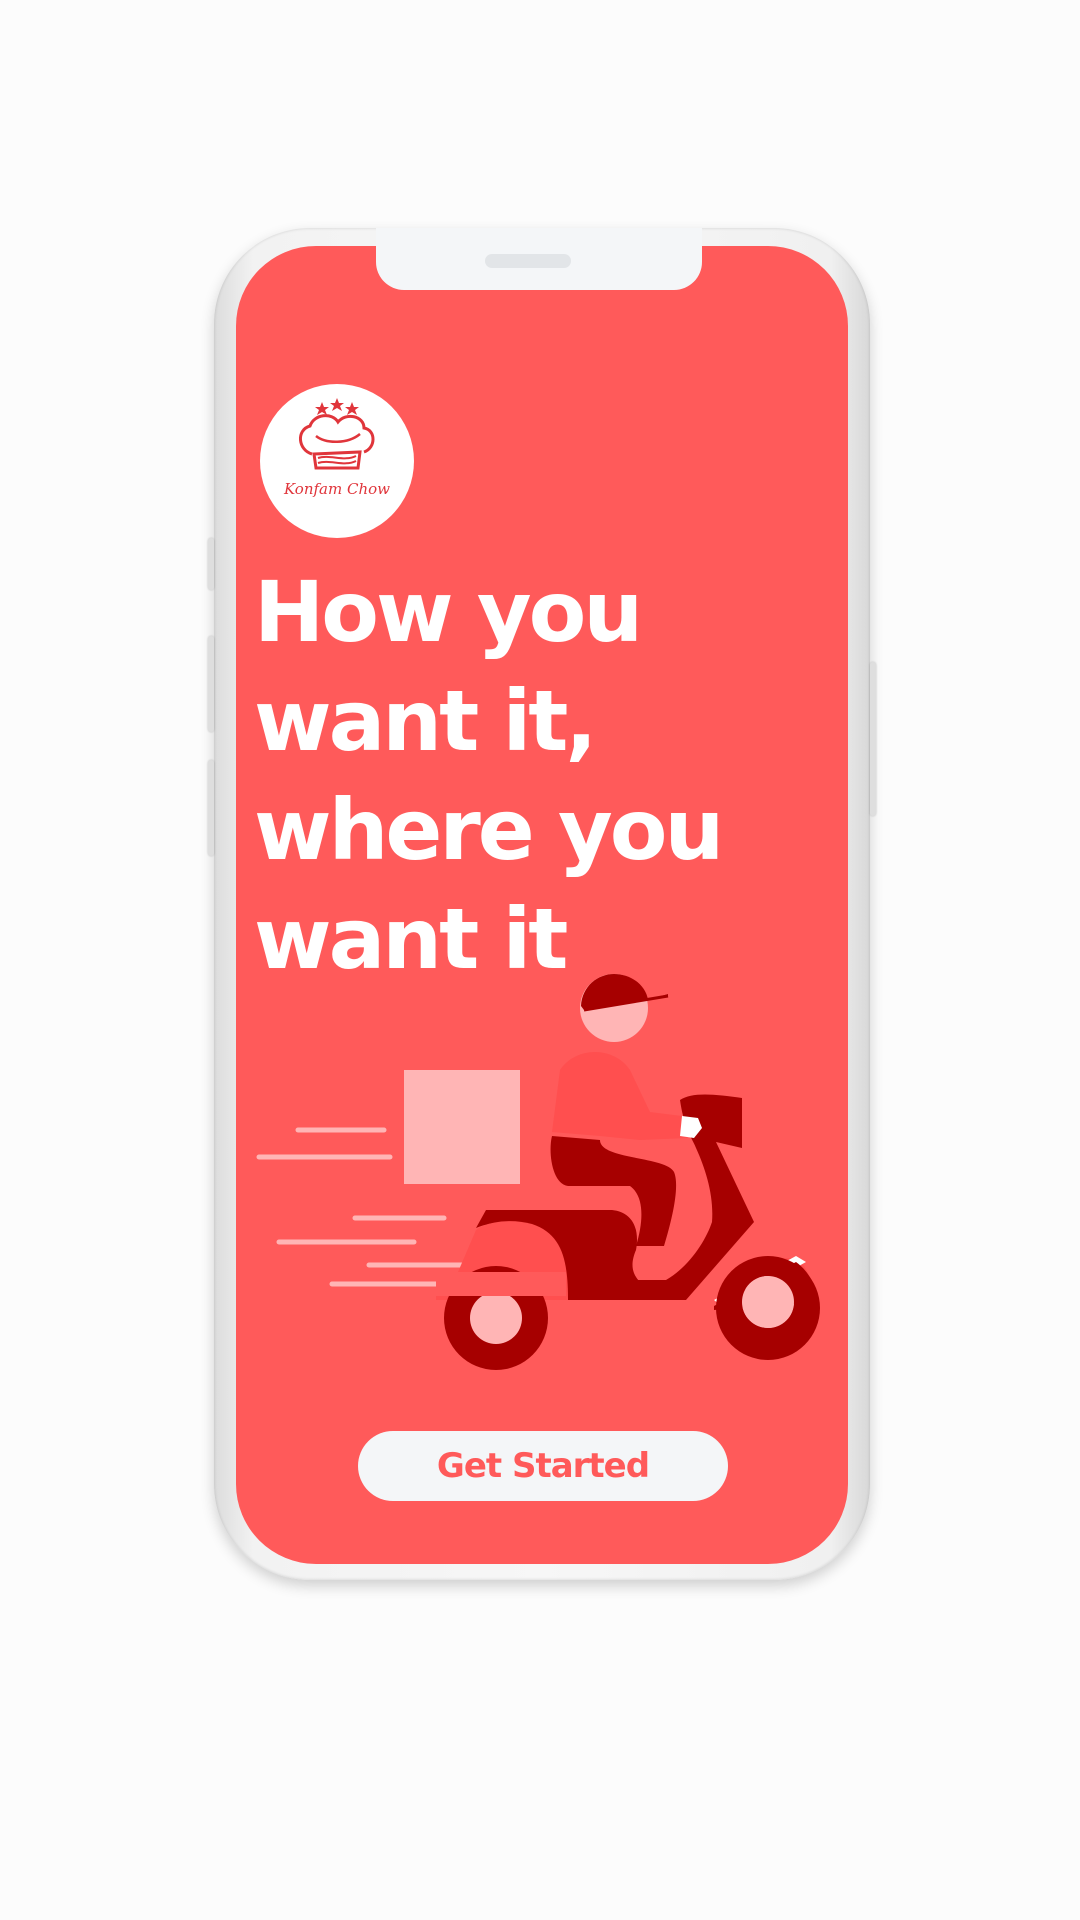 The image size is (1080, 1920). I want to click on chef-hat-logo-icon, so click(337, 434).